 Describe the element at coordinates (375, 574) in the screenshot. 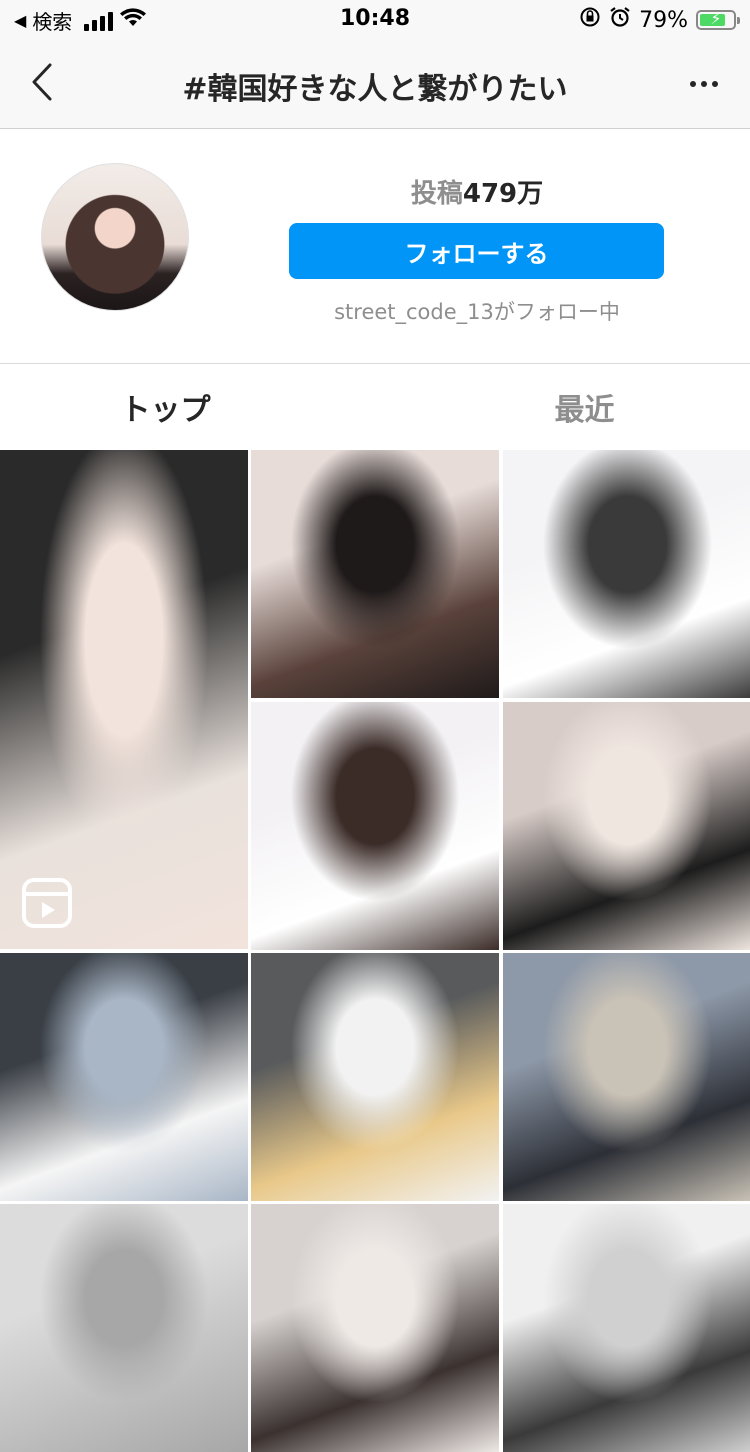

I see `post-girl-selfie` at that location.